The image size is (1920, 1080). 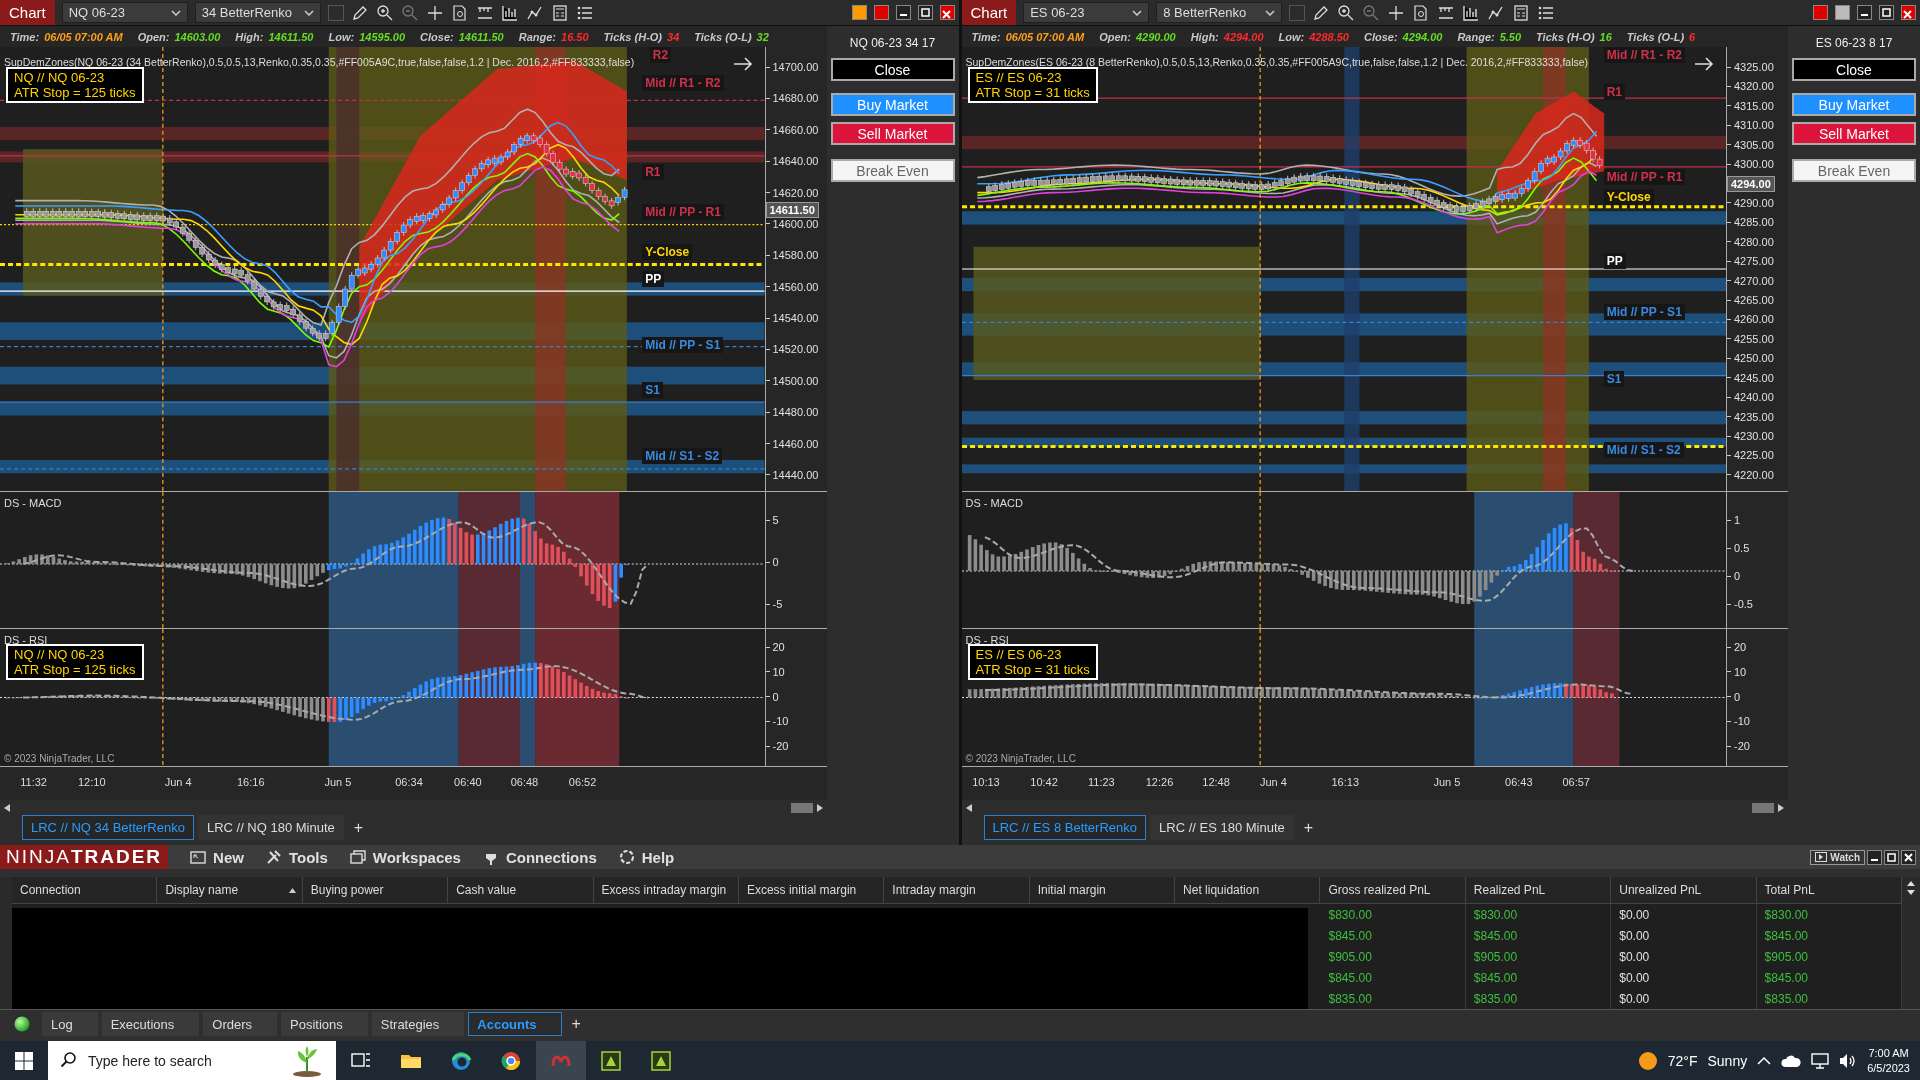 What do you see at coordinates (1757, 261) in the screenshot?
I see `axis-label: 4275.00` at bounding box center [1757, 261].